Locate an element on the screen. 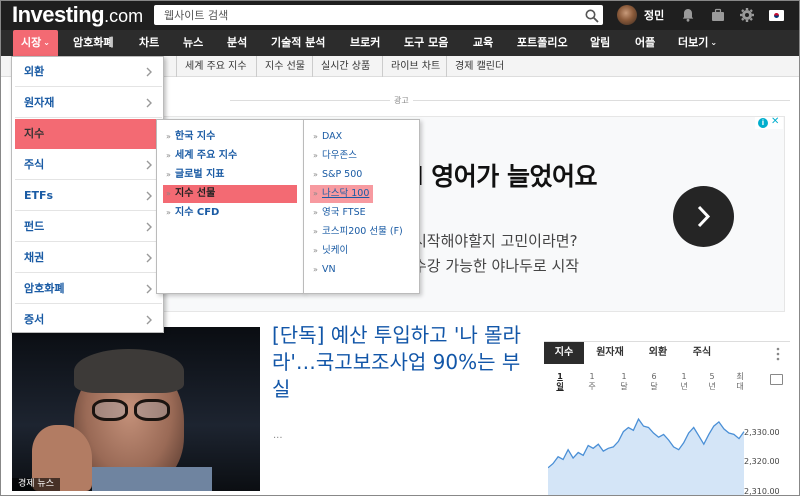 Image resolution: width=800 pixels, height=496 pixels. menu-label: 채권 is located at coordinates (34, 257).